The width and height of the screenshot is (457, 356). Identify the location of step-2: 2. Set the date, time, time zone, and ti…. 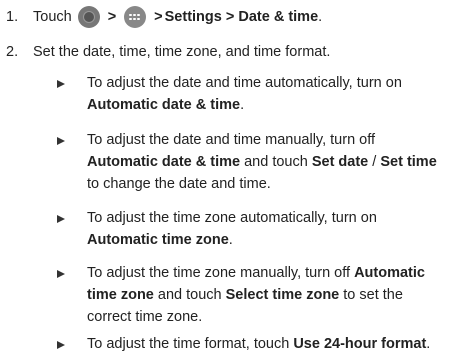
(168, 52).